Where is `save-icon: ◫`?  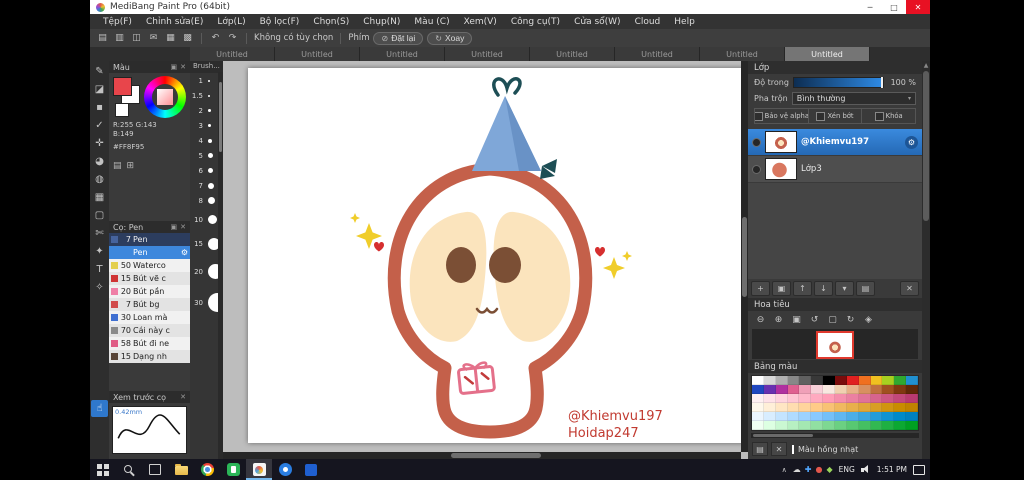 save-icon: ◫ is located at coordinates (136, 38).